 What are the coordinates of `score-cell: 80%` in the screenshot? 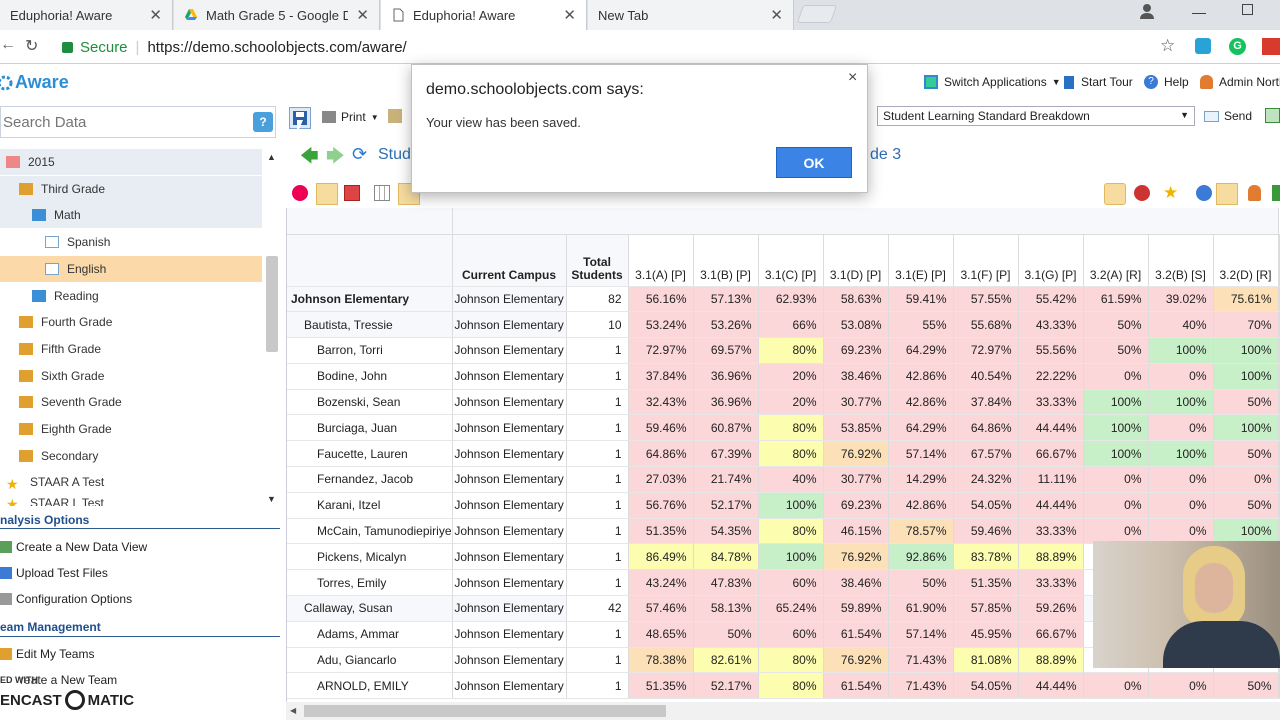 It's located at (791, 350).